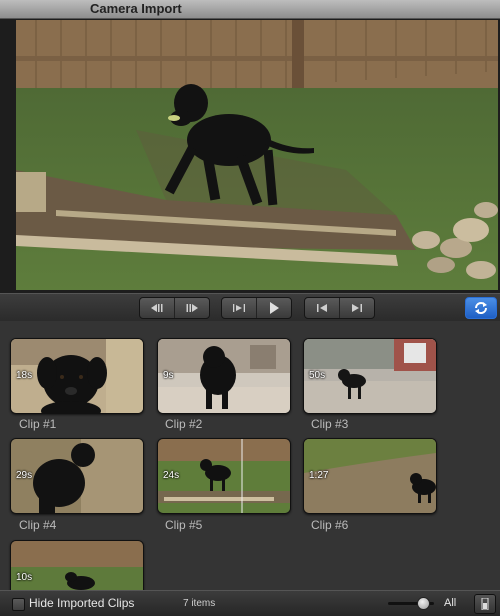 The image size is (500, 616). What do you see at coordinates (38, 424) in the screenshot?
I see `clip-name: Clip #1` at bounding box center [38, 424].